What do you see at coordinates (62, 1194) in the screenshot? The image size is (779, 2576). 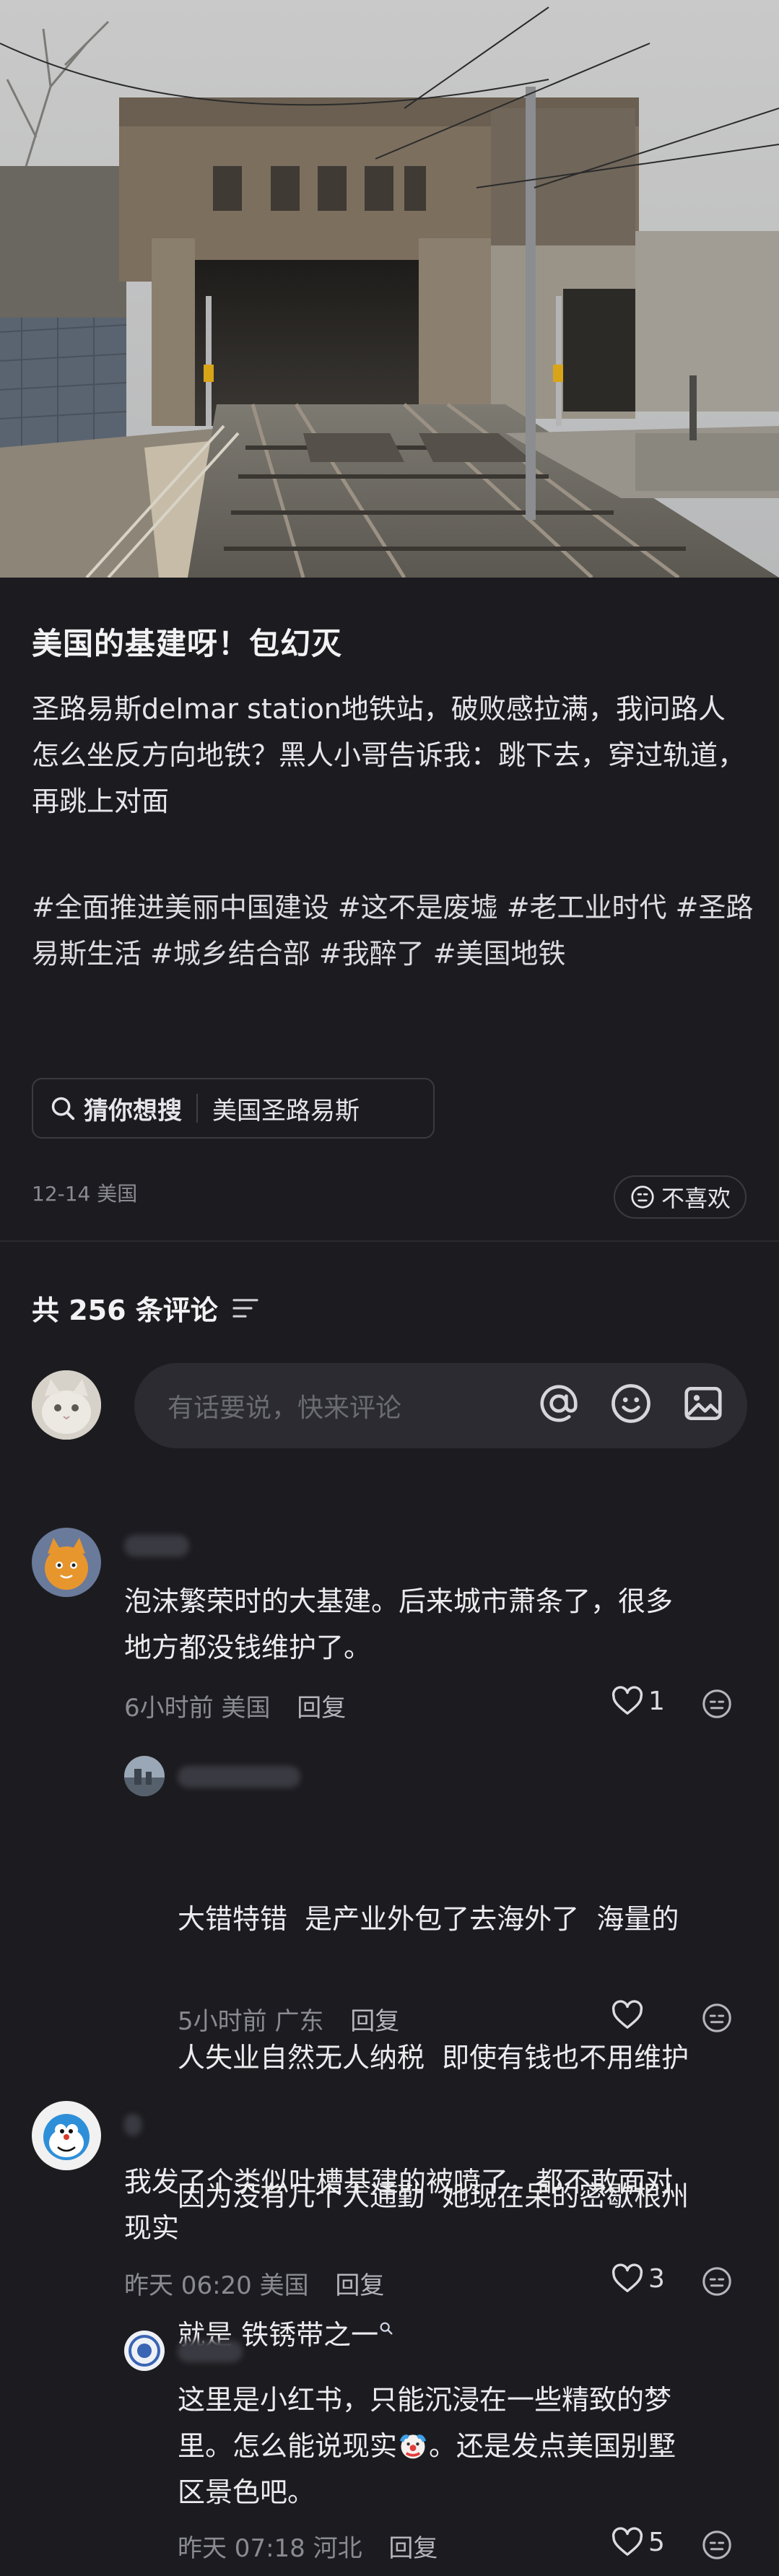 I see `post-date: 12-14` at bounding box center [62, 1194].